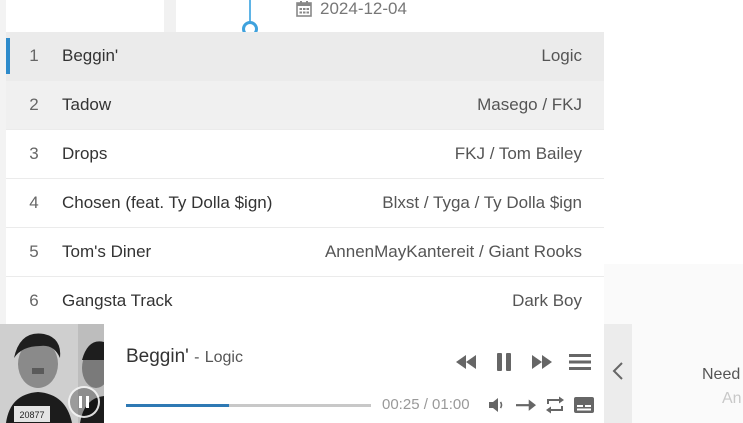 The height and width of the screenshot is (423, 743). I want to click on track-title: Gangsta Track, so click(117, 300).